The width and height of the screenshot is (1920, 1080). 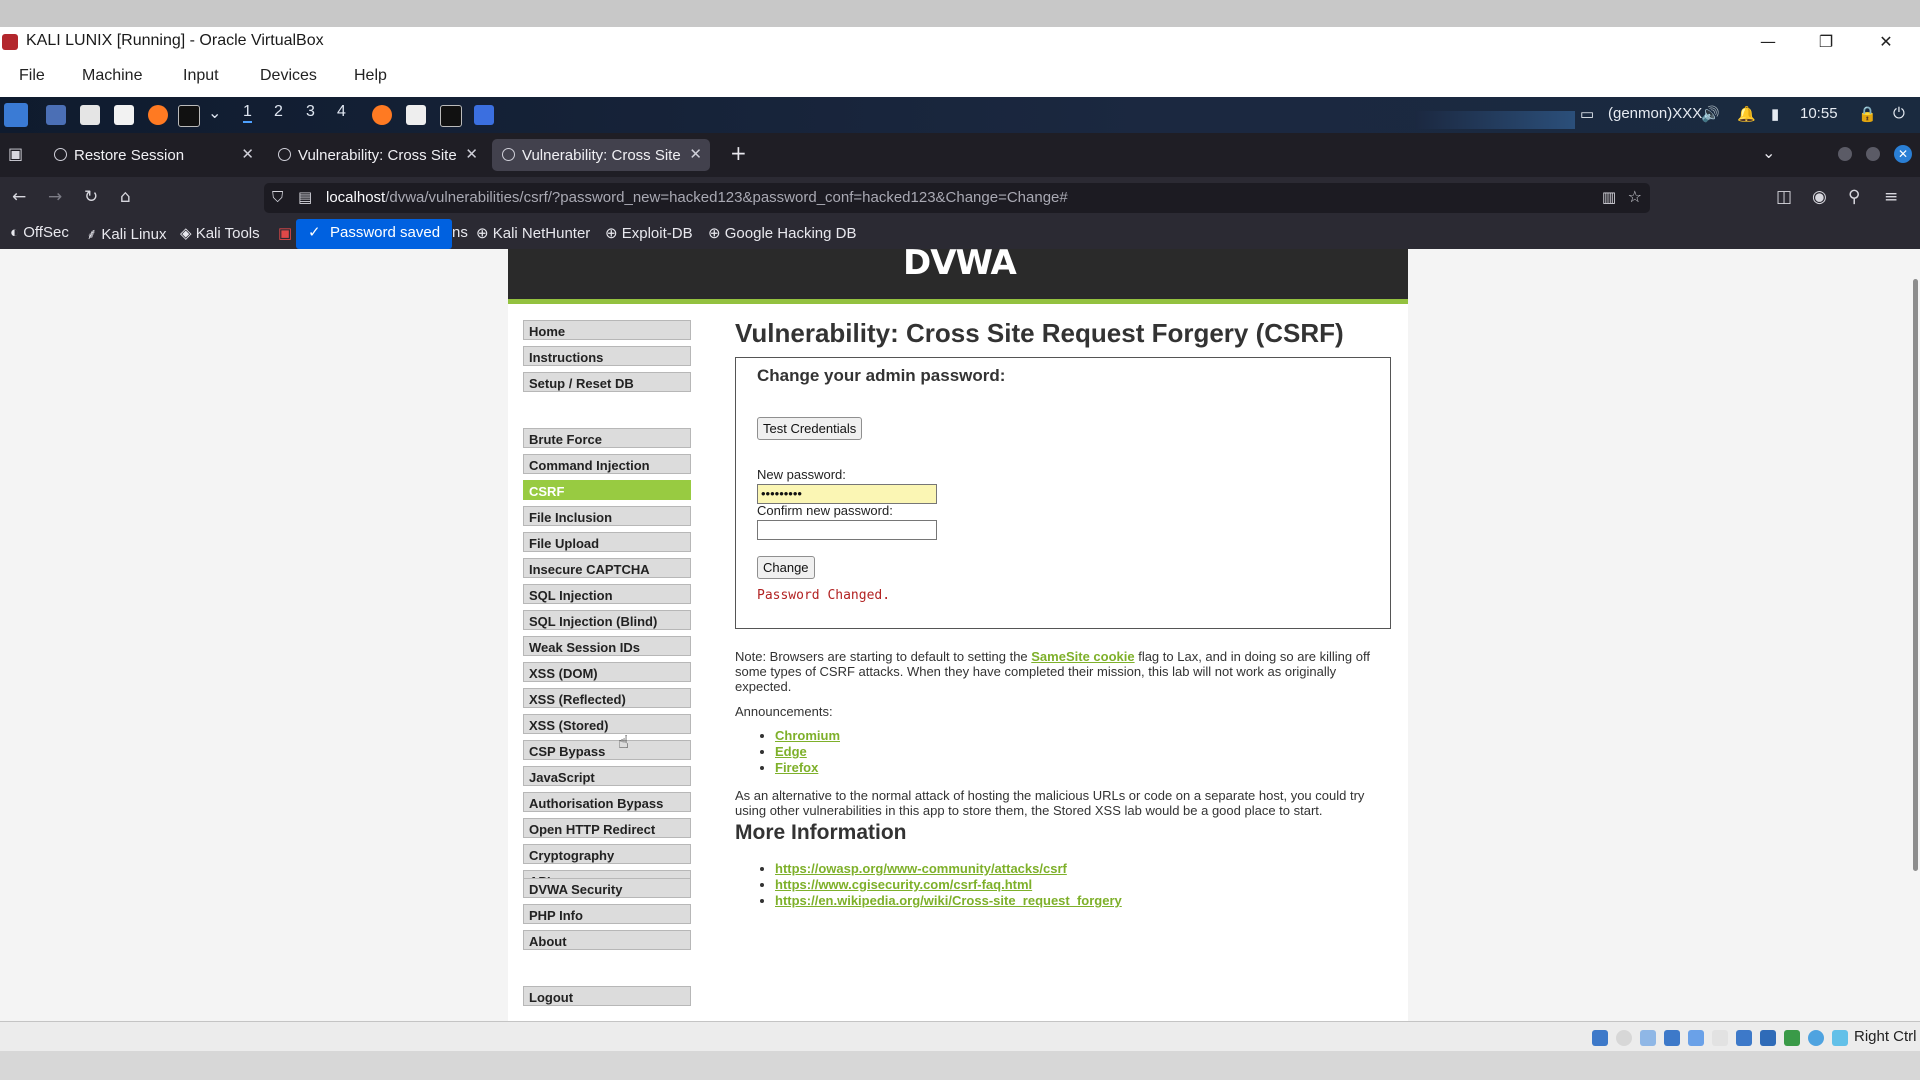 I want to click on tab-csrf-active: Vulnerability: Cross Site R ✕, so click(x=601, y=155).